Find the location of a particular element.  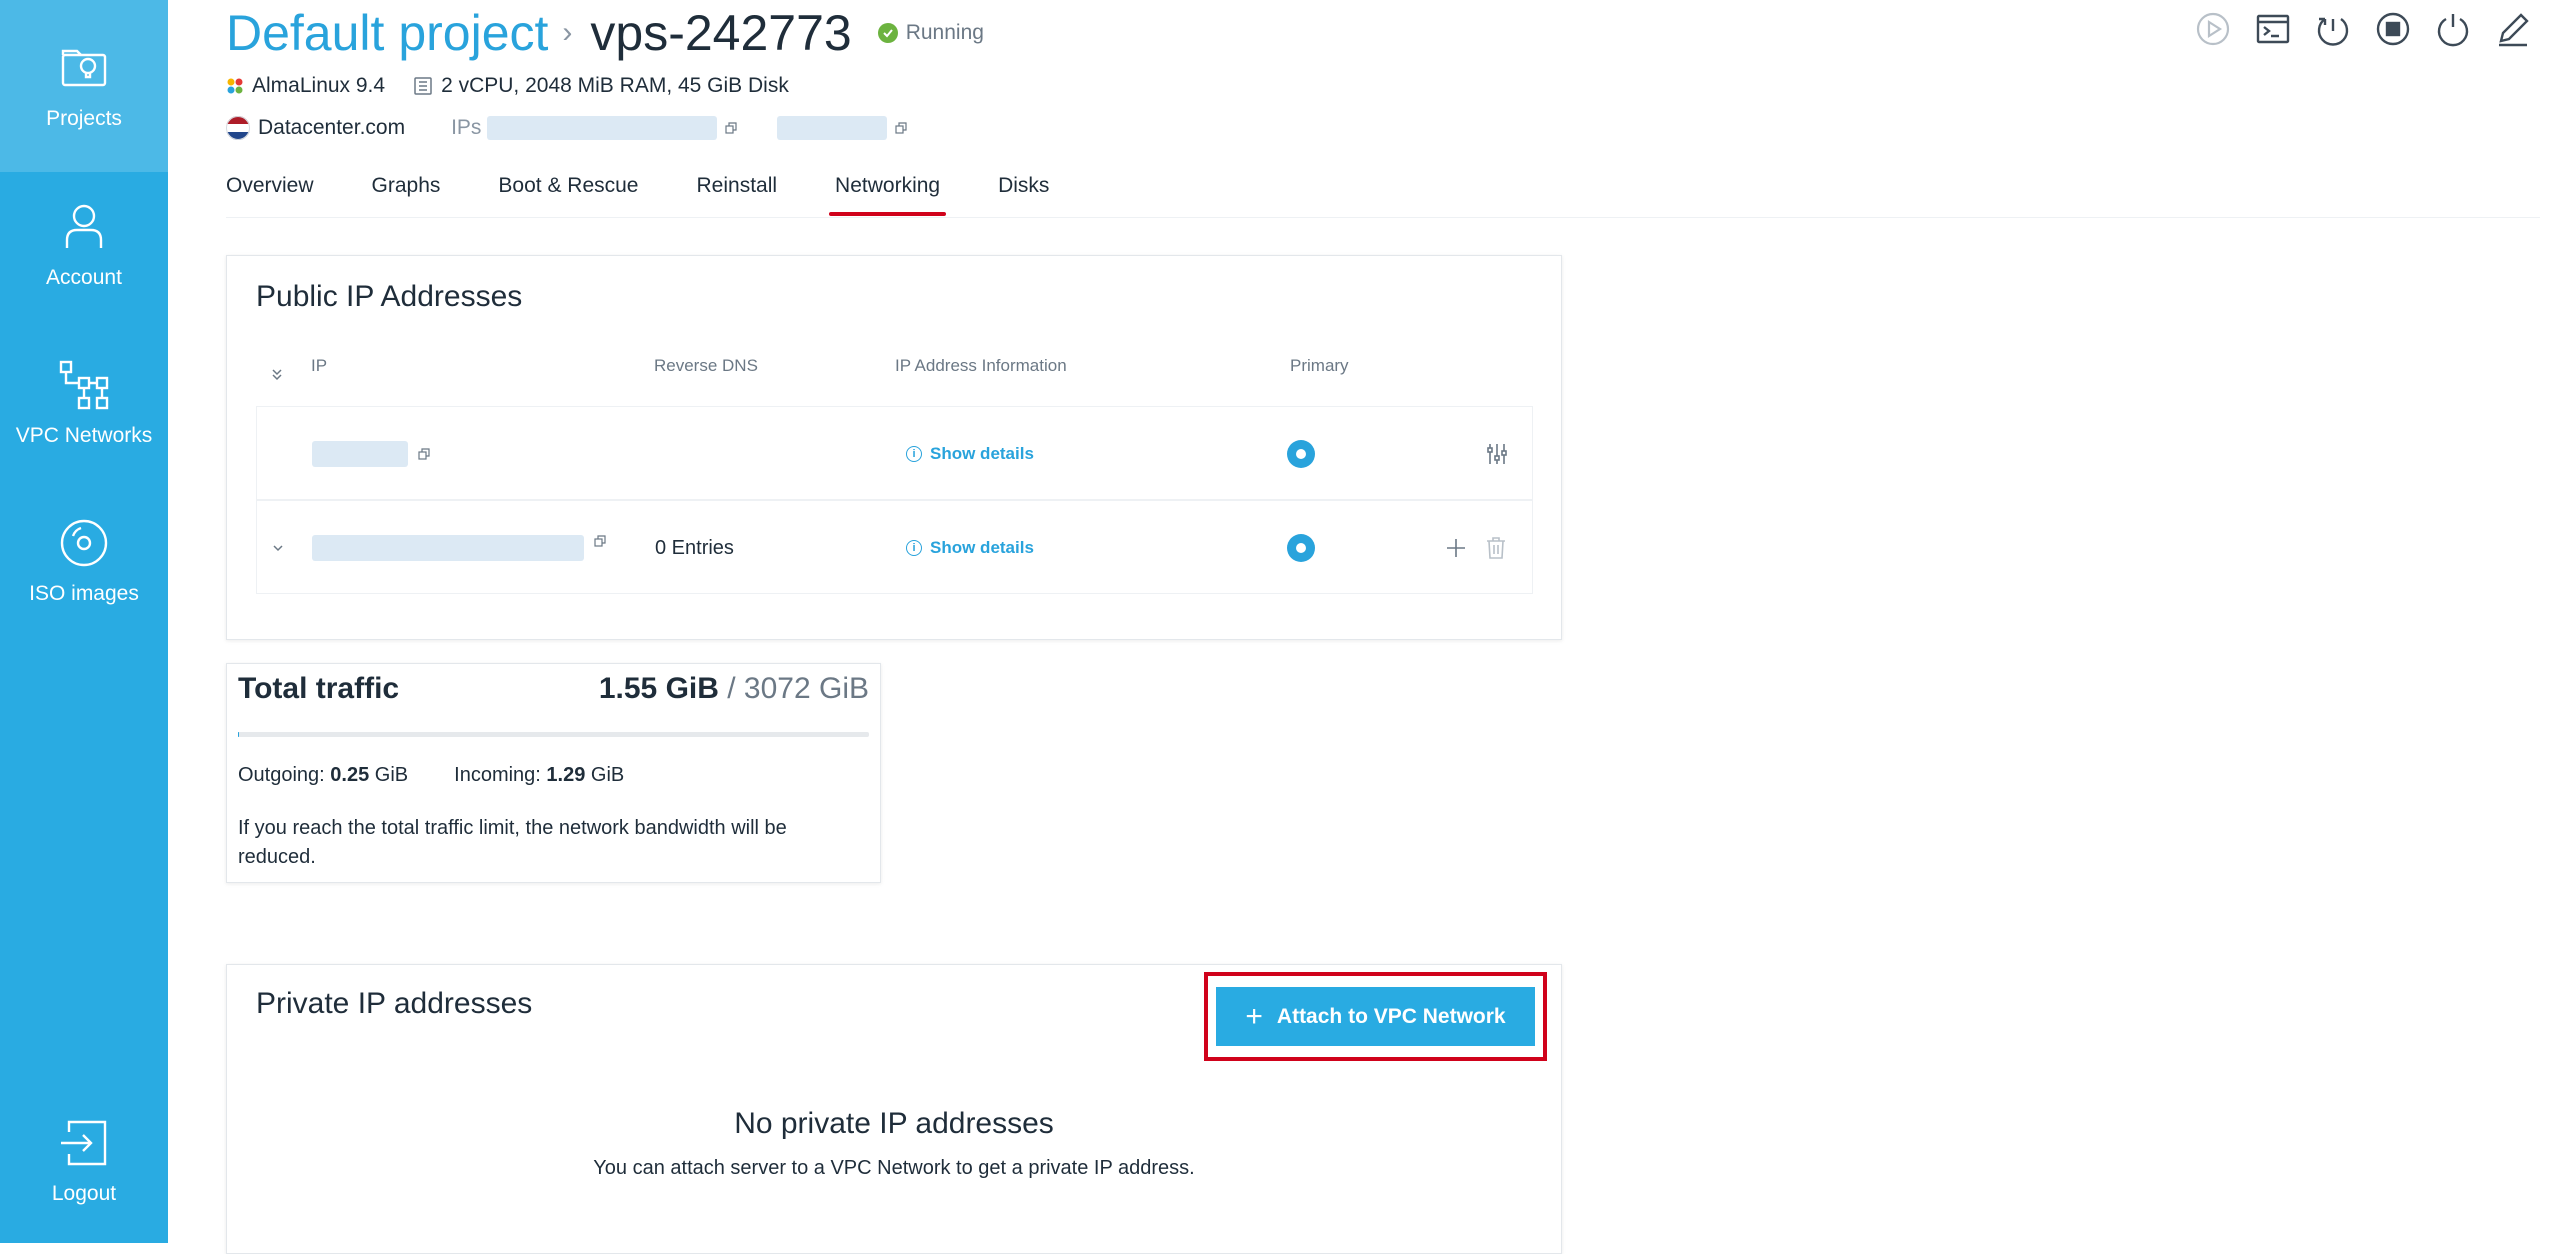

logout-button: Logout is located at coordinates (84, 1161).